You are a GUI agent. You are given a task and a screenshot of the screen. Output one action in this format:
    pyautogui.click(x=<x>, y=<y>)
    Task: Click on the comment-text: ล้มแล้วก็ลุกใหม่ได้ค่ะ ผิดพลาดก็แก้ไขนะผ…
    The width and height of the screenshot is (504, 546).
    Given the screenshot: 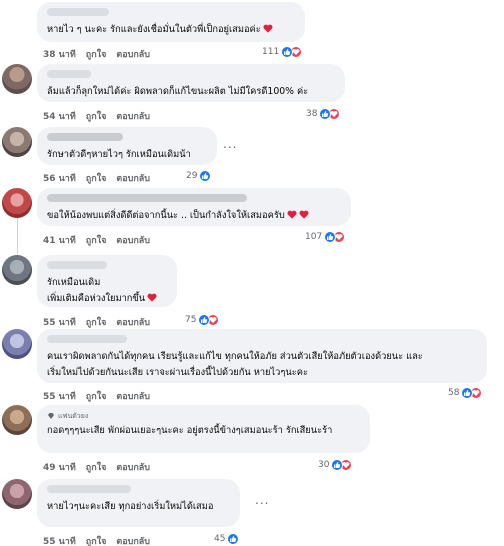 What is the action you would take?
    pyautogui.click(x=178, y=91)
    